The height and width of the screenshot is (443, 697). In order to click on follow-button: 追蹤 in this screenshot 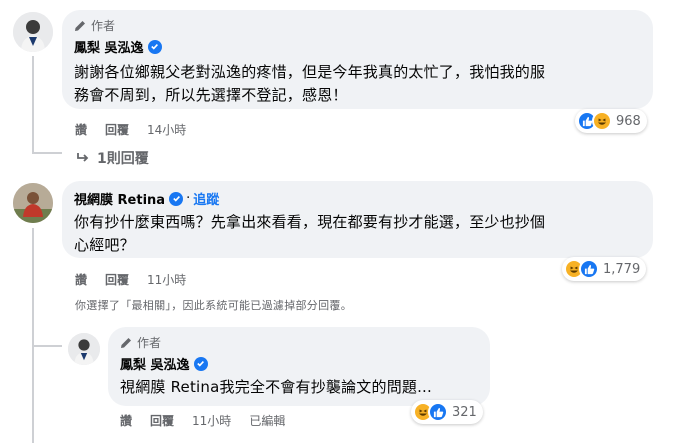, I will do `click(206, 198)`.